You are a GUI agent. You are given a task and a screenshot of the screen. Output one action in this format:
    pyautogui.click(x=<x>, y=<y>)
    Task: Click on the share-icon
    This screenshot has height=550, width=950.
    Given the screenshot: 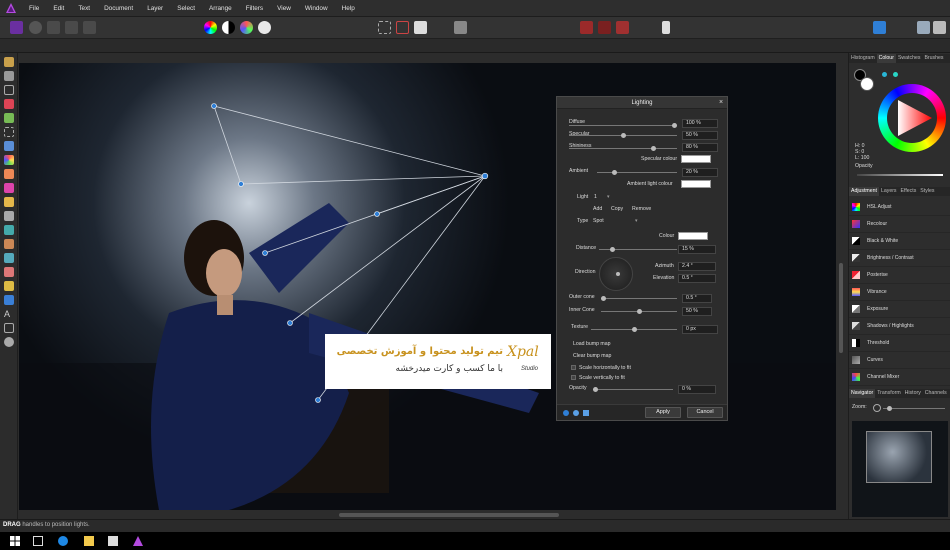 What is the action you would take?
    pyautogui.click(x=923, y=27)
    